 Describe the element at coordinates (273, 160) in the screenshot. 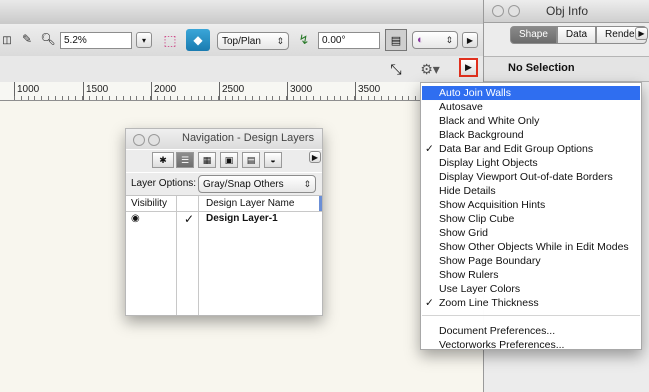

I see `symbols-icon: ◒` at that location.